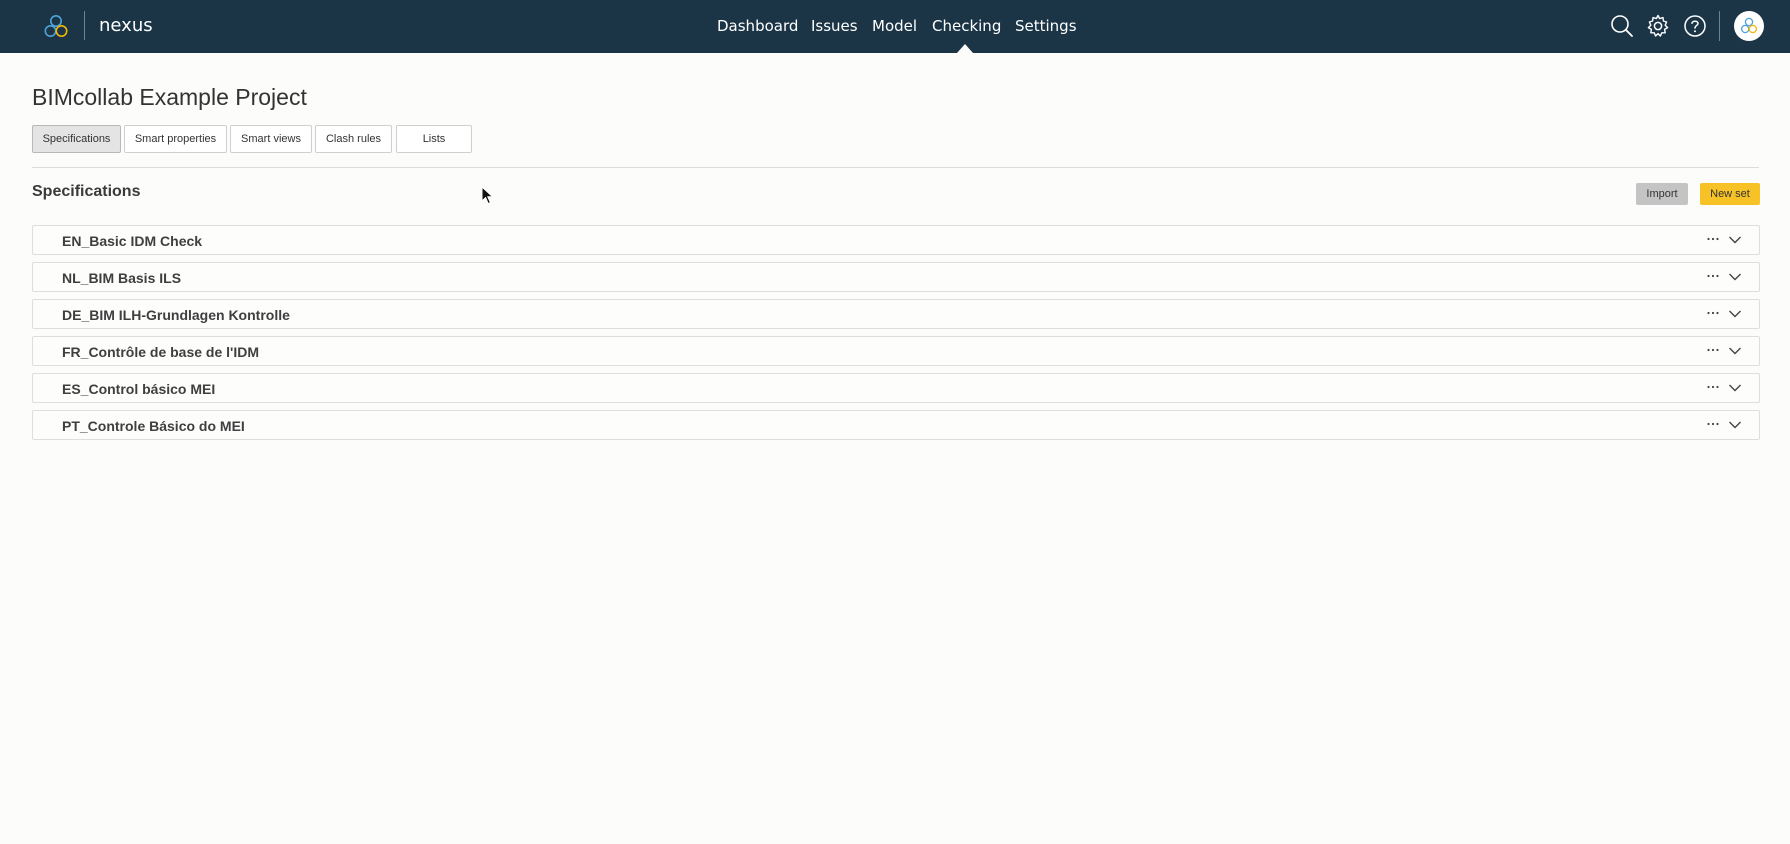 This screenshot has height=844, width=1790. I want to click on nexus-logo-icon, so click(56, 27).